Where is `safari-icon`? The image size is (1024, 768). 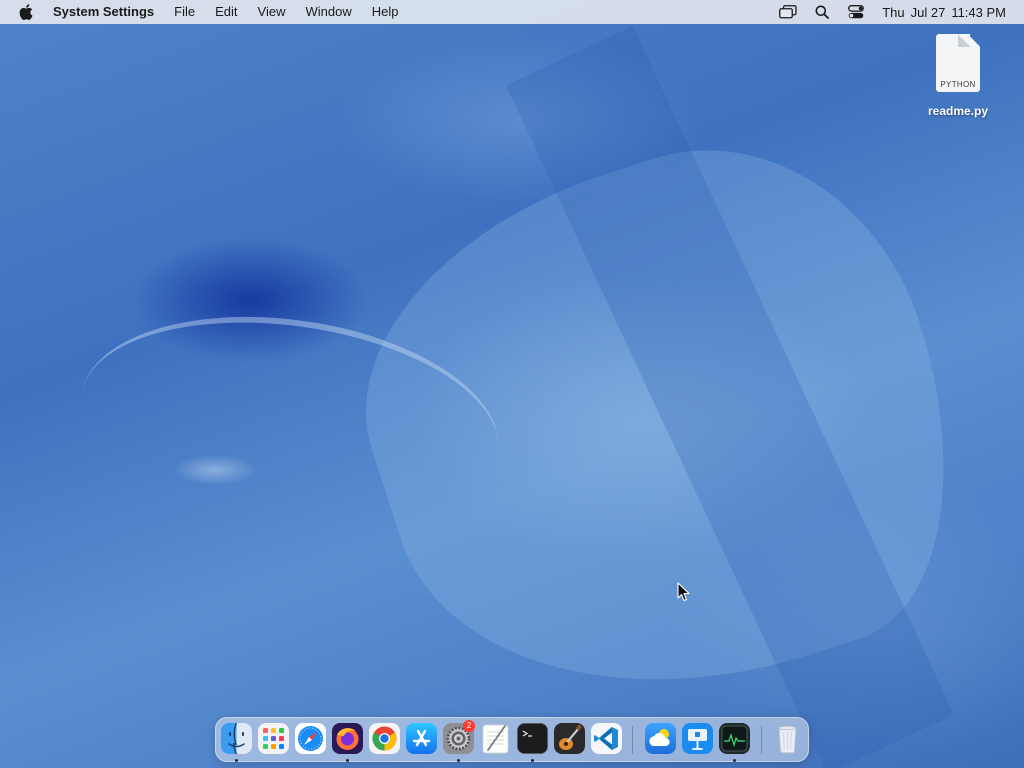 safari-icon is located at coordinates (310, 738).